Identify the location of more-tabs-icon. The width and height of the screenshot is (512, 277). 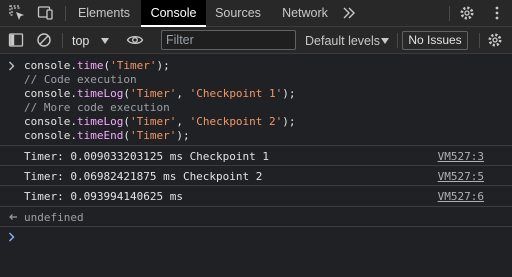
(349, 13).